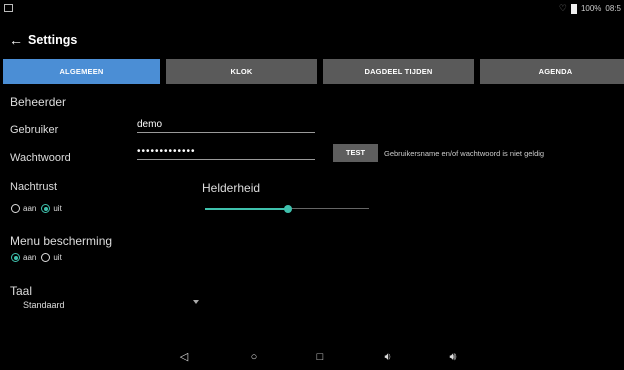 The width and height of the screenshot is (624, 370). What do you see at coordinates (453, 357) in the screenshot?
I see `volume-up-icon: 🔊︎` at bounding box center [453, 357].